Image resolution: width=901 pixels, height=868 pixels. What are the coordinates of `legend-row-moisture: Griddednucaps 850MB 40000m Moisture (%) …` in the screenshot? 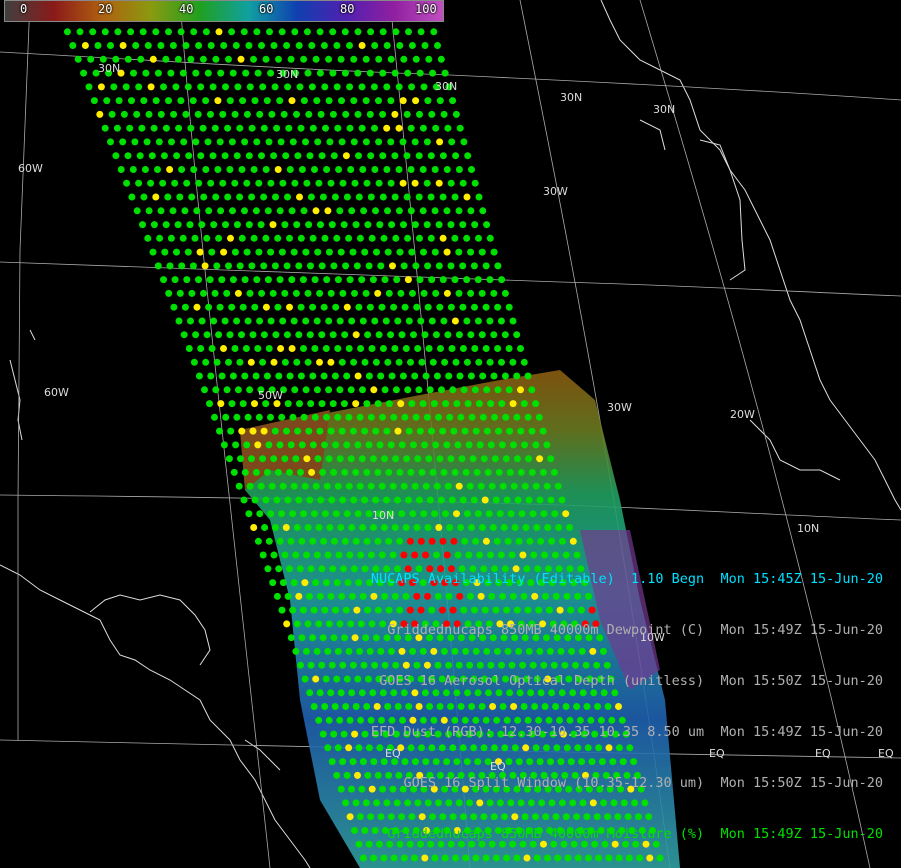 It's located at (627, 834).